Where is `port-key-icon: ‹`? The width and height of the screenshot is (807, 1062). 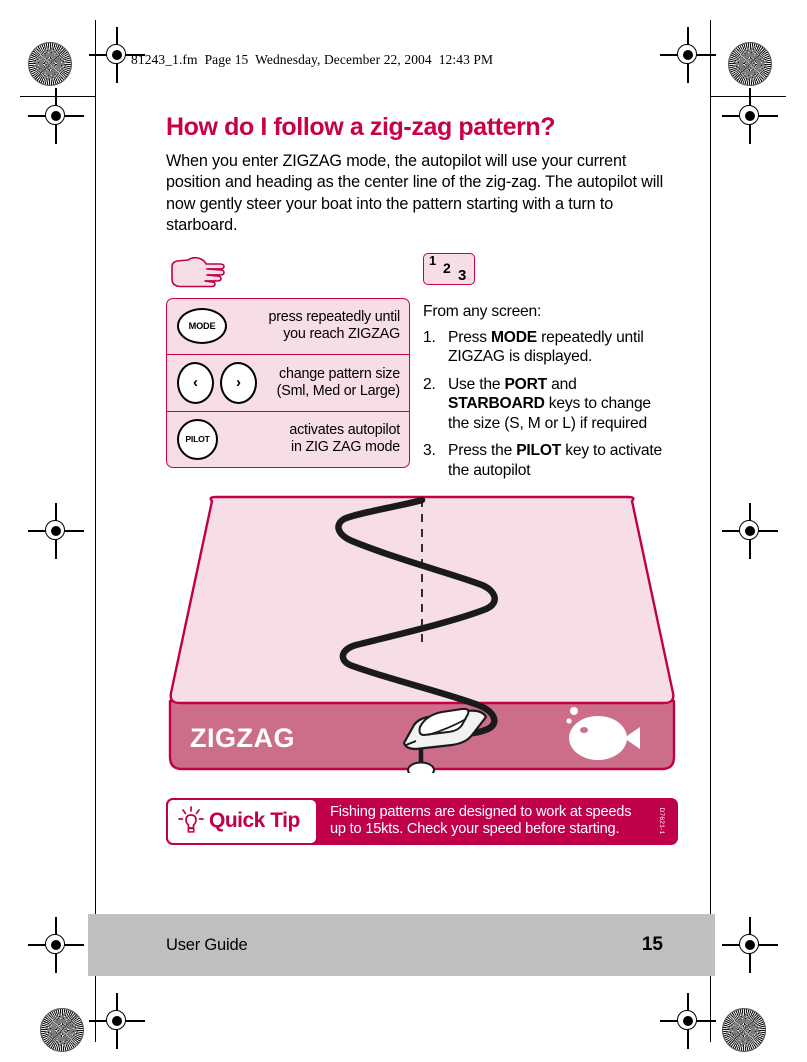 port-key-icon: ‹ is located at coordinates (195, 382).